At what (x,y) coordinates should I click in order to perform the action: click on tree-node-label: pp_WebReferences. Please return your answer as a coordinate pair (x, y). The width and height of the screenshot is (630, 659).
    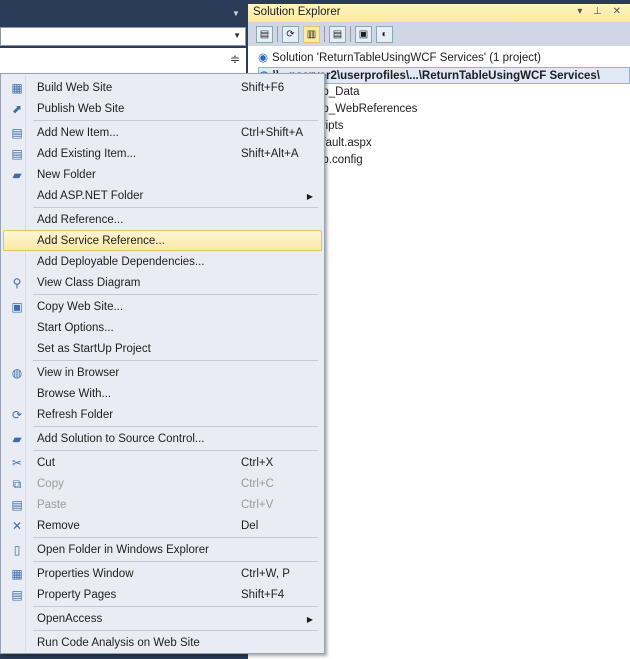
    Looking at the image, I should click on (367, 109).